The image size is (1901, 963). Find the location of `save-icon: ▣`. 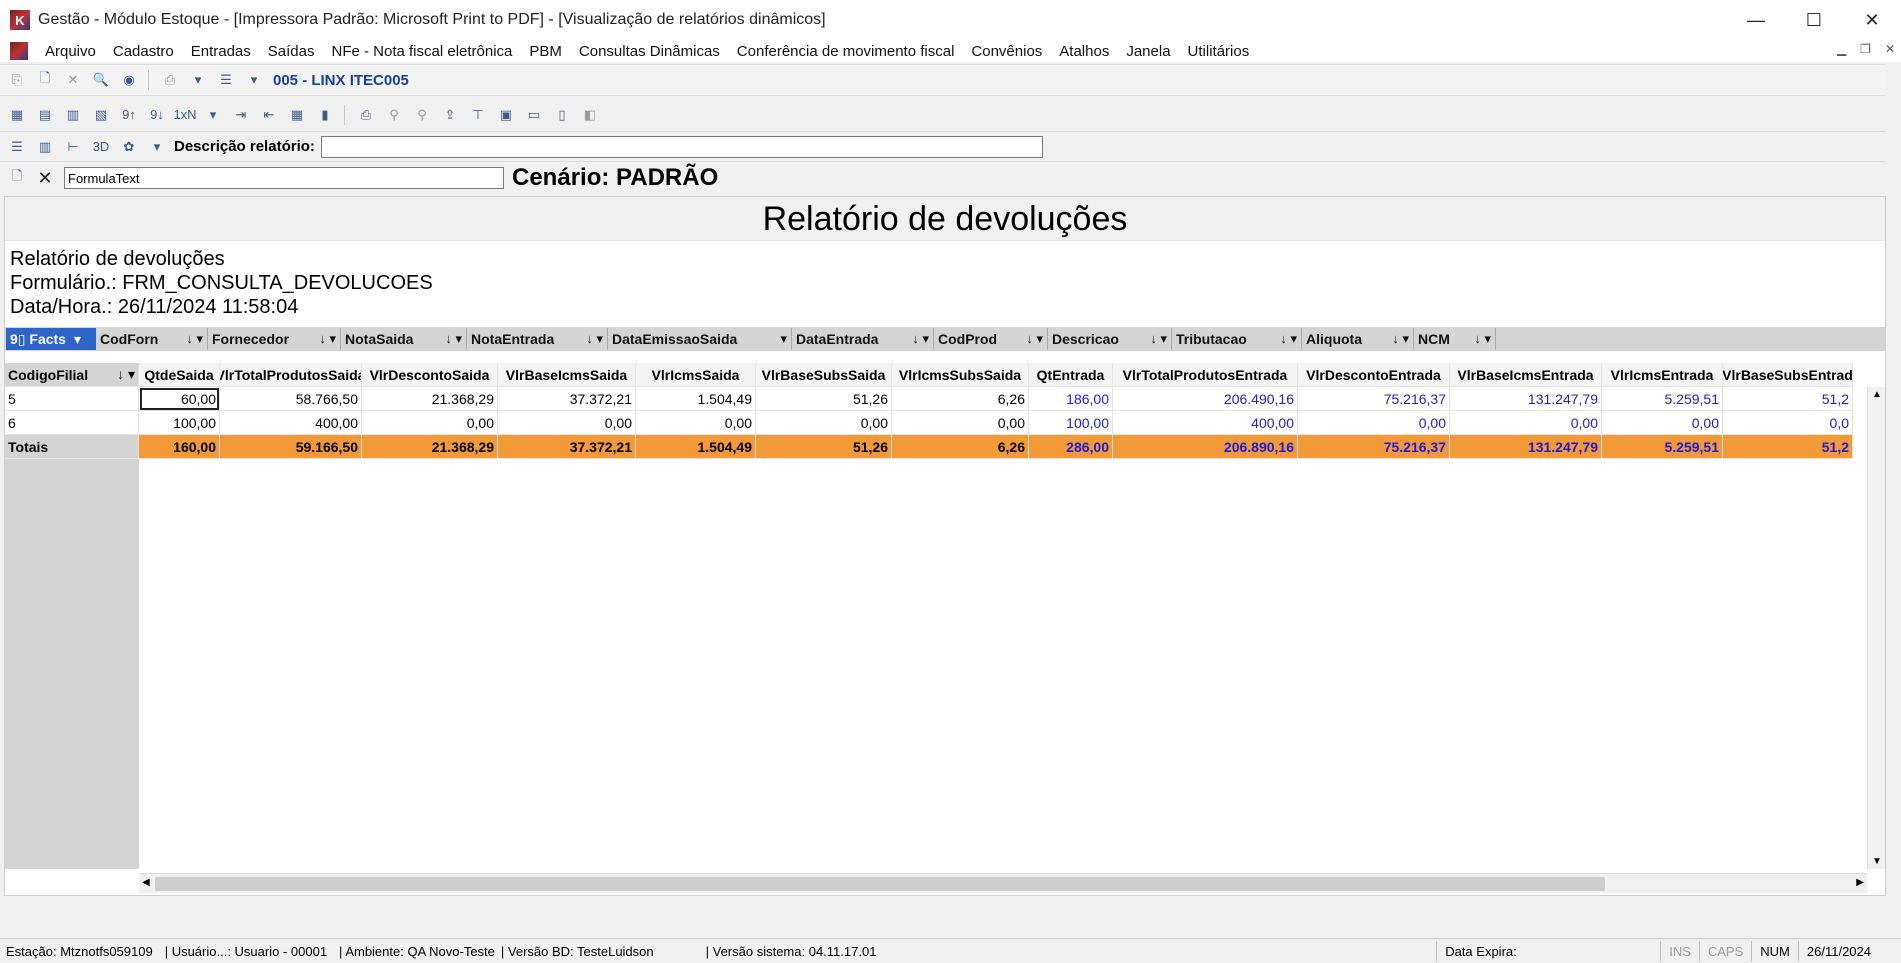

save-icon: ▣ is located at coordinates (506, 115).